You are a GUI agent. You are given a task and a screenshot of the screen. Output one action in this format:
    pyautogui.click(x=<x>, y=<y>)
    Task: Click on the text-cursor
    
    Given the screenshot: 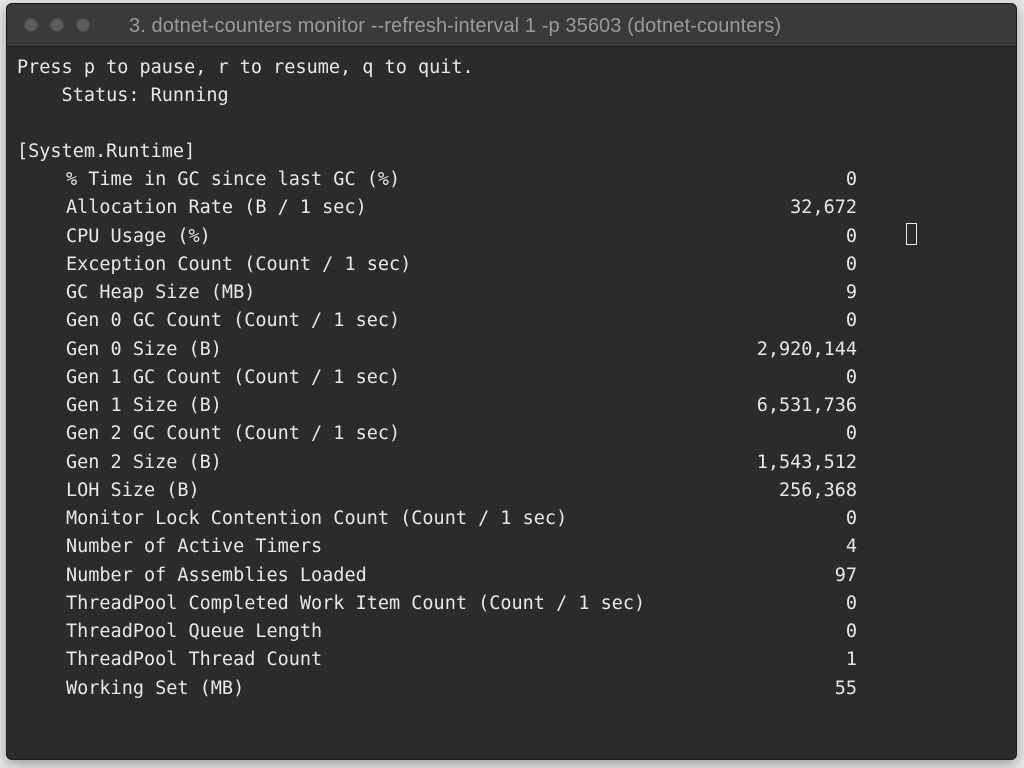 What is the action you would take?
    pyautogui.click(x=911, y=234)
    